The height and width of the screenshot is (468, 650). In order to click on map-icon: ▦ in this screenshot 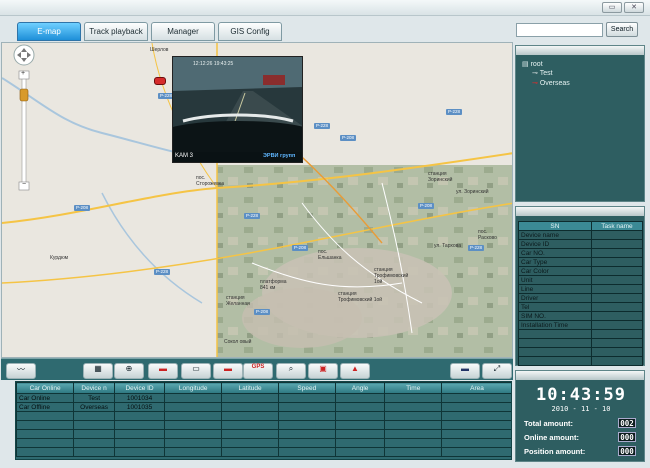, I will do `click(98, 368)`.